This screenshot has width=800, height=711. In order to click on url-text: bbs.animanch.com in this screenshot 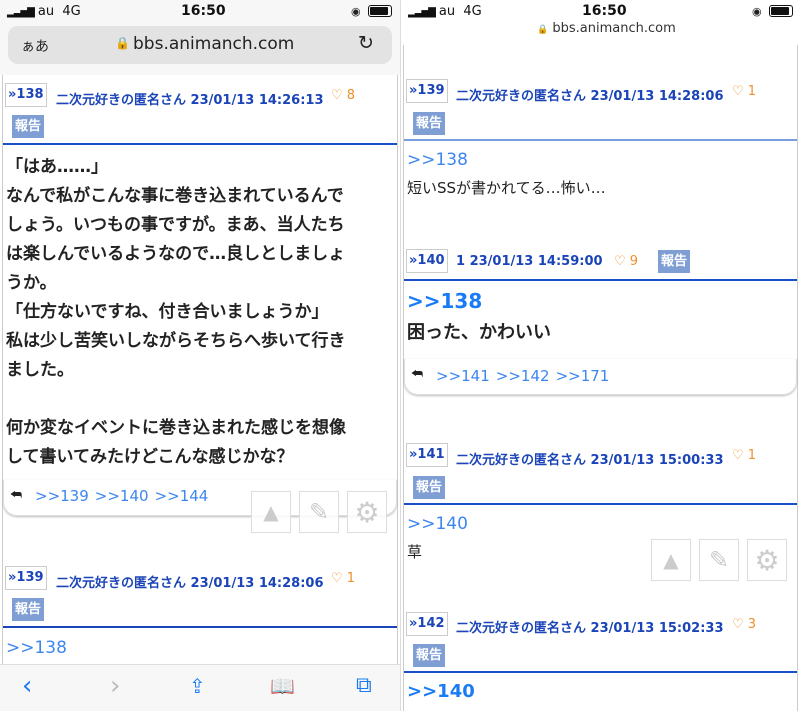, I will do `click(214, 44)`.